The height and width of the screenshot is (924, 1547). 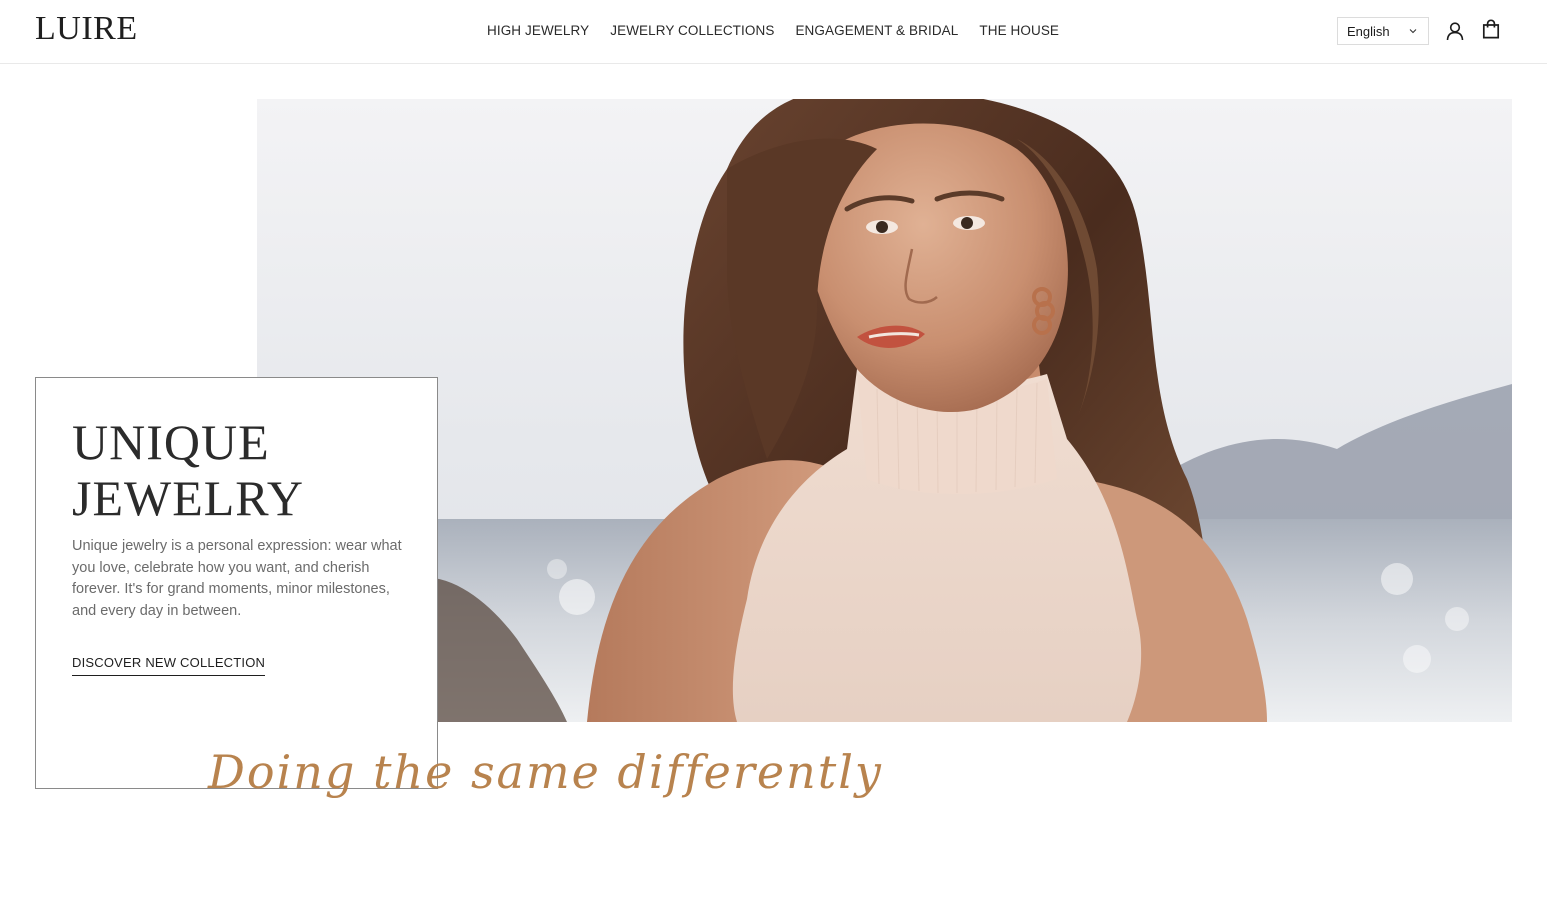 I want to click on hero-title: UNIQUE JEWELRY, so click(x=242, y=470).